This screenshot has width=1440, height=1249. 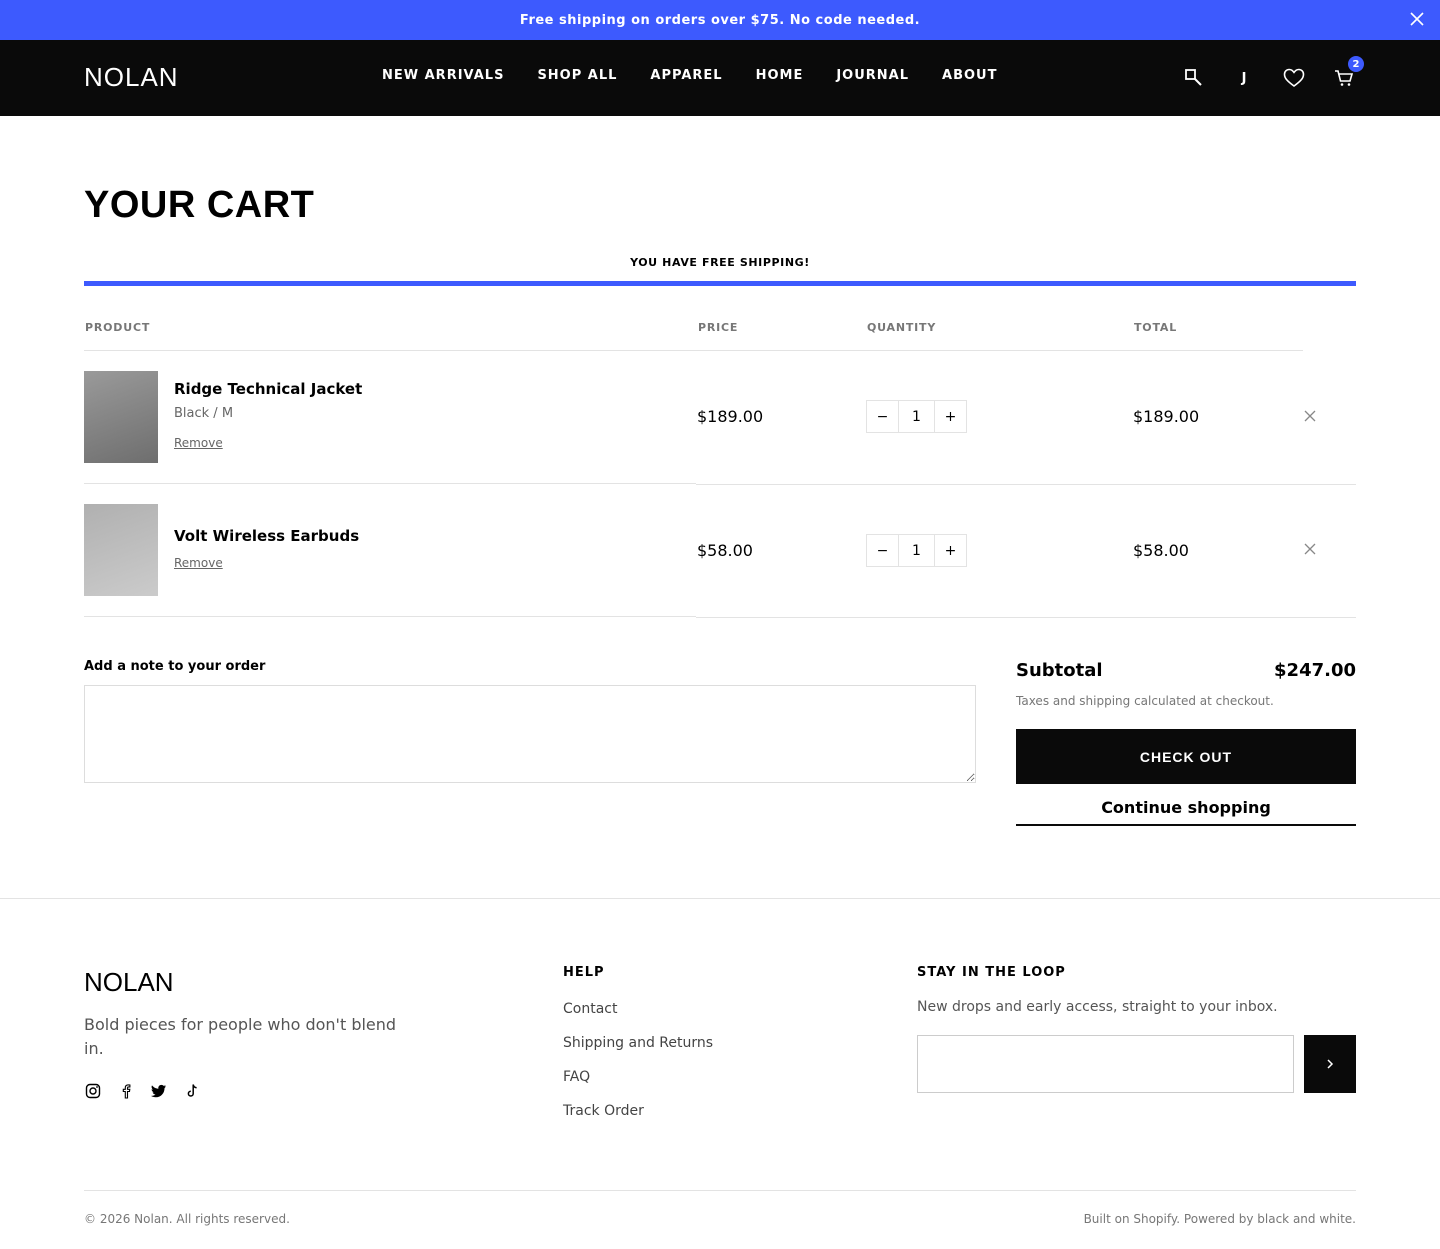 What do you see at coordinates (199, 205) in the screenshot?
I see `page-title: YOUR CART` at bounding box center [199, 205].